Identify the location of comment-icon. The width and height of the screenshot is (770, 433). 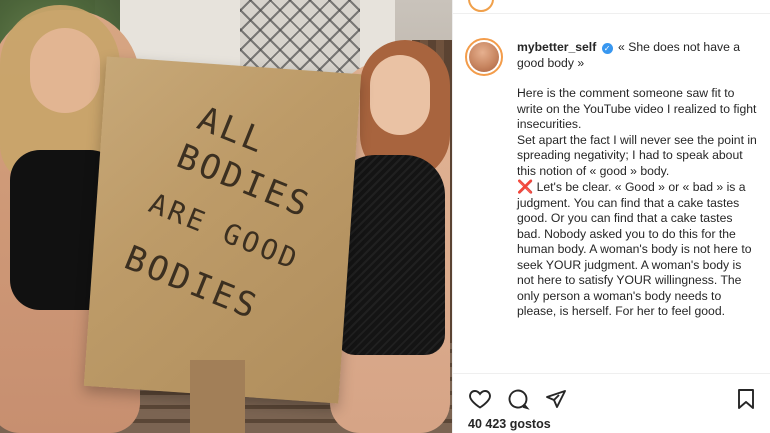
(518, 399).